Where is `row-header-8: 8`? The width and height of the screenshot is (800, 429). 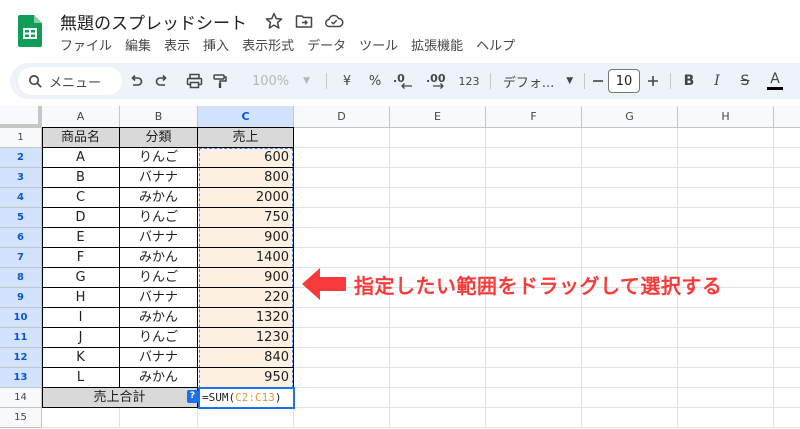 row-header-8: 8 is located at coordinates (21, 278).